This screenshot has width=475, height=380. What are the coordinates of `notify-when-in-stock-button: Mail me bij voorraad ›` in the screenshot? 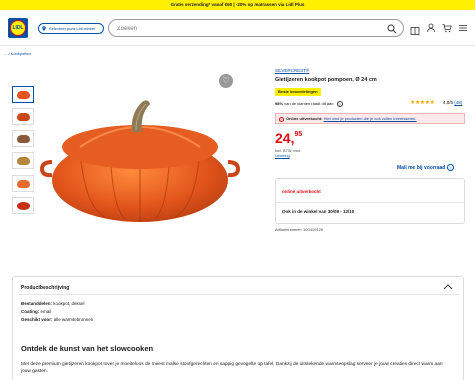 It's located at (426, 167).